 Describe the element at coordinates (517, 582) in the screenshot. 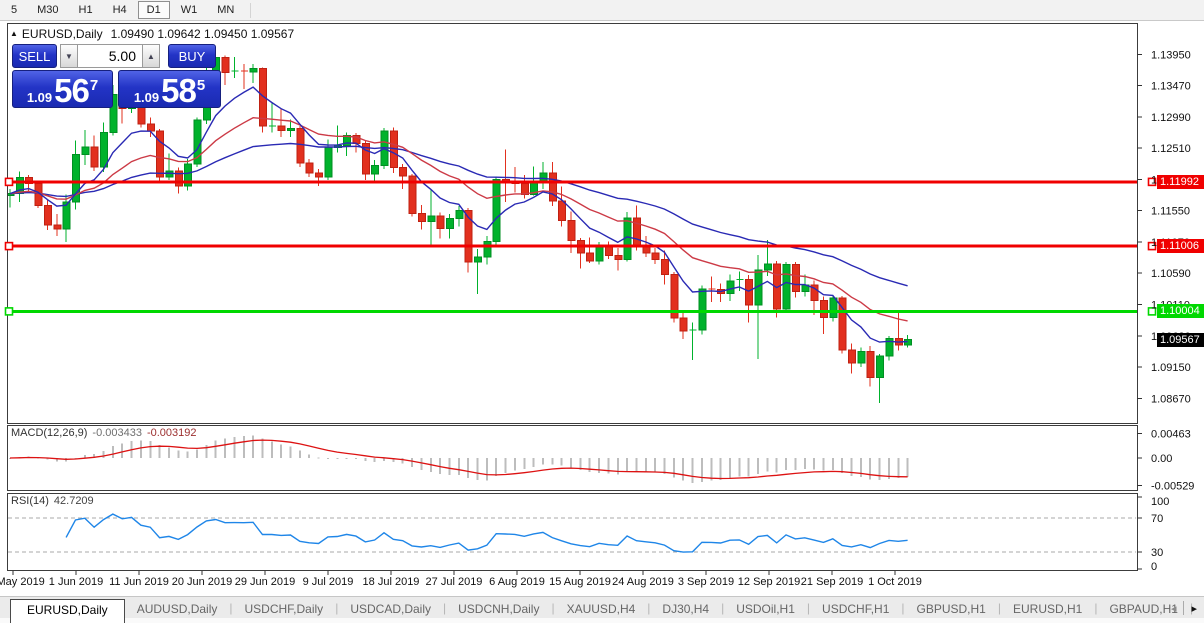

I see `svg-text: 6 Aug 2019` at that location.